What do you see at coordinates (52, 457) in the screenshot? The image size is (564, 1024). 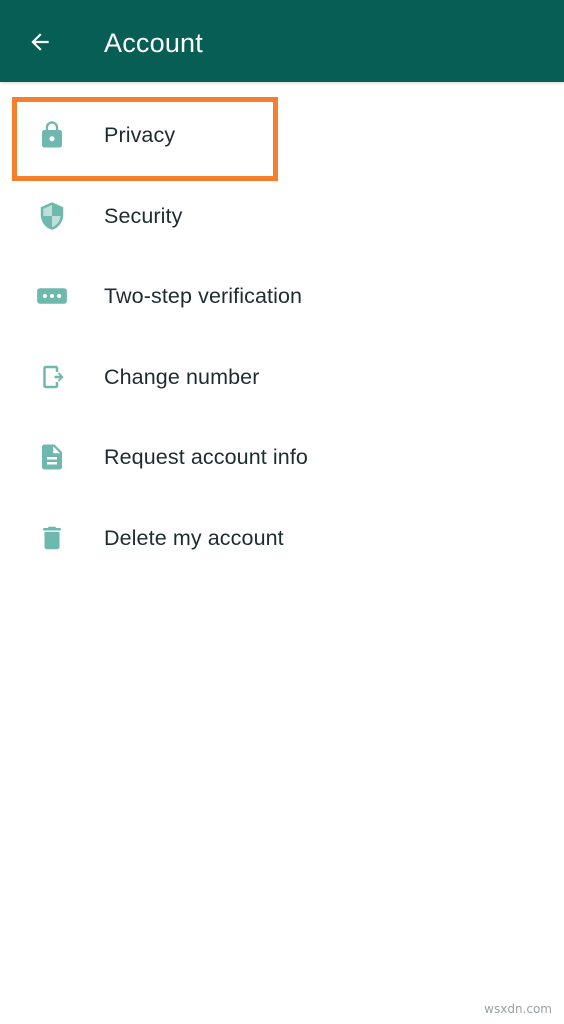 I see `document-icon` at bounding box center [52, 457].